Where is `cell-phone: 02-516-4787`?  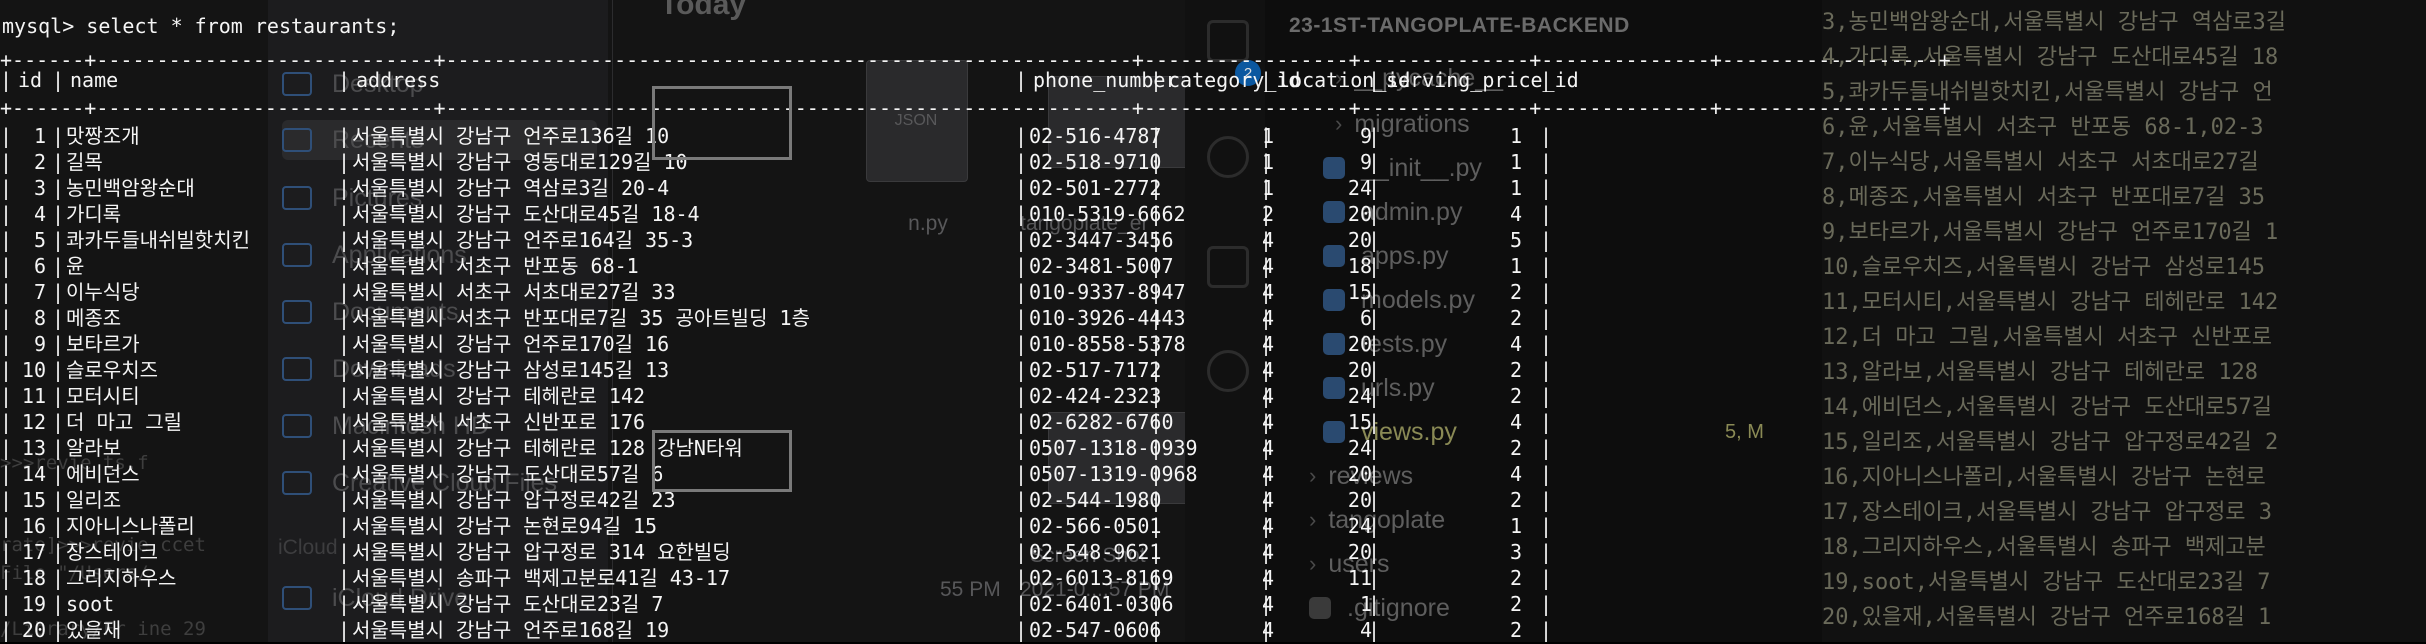 cell-phone: 02-516-4787 is located at coordinates (1095, 136).